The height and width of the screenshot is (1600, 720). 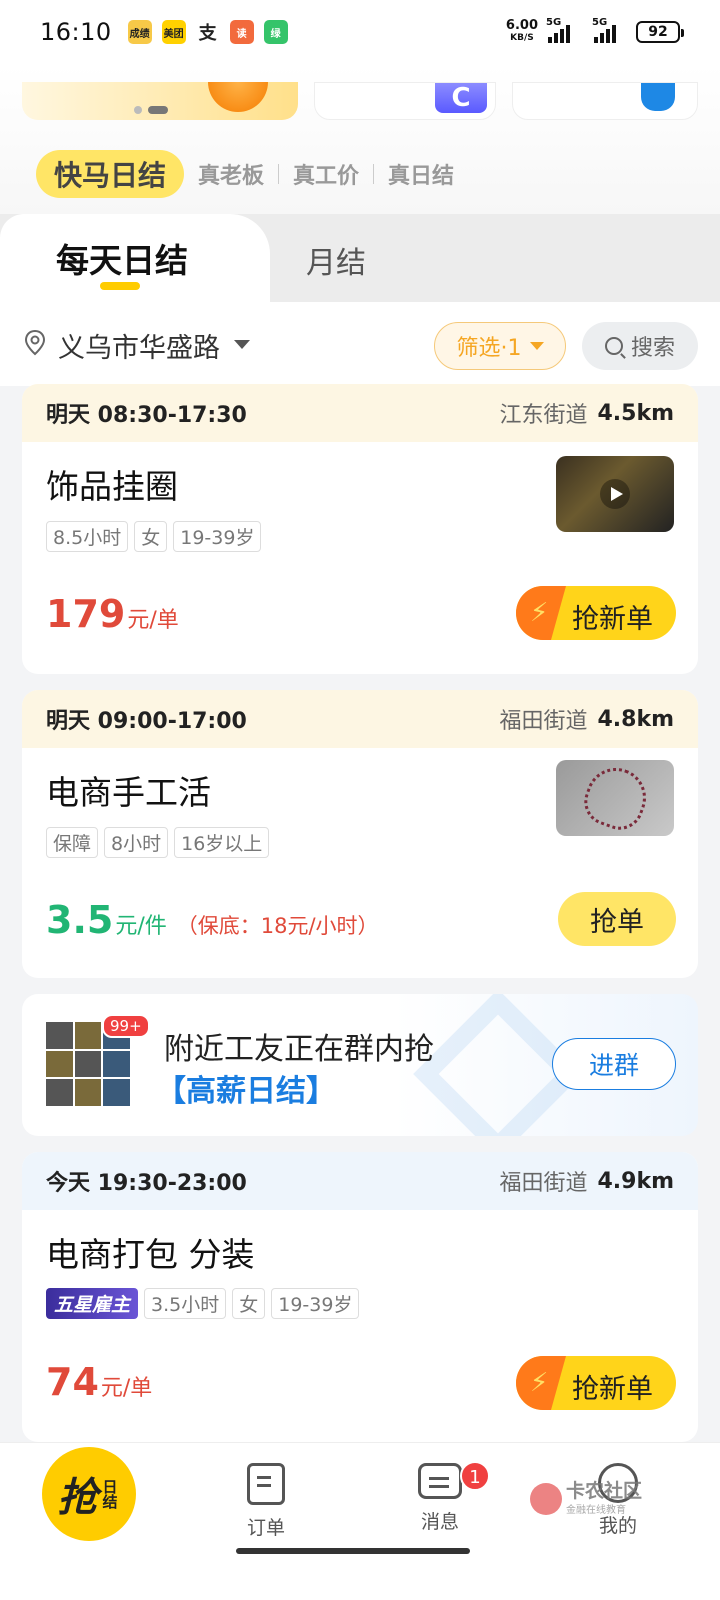 What do you see at coordinates (604, 30) in the screenshot?
I see `signal-icon-2: 5G` at bounding box center [604, 30].